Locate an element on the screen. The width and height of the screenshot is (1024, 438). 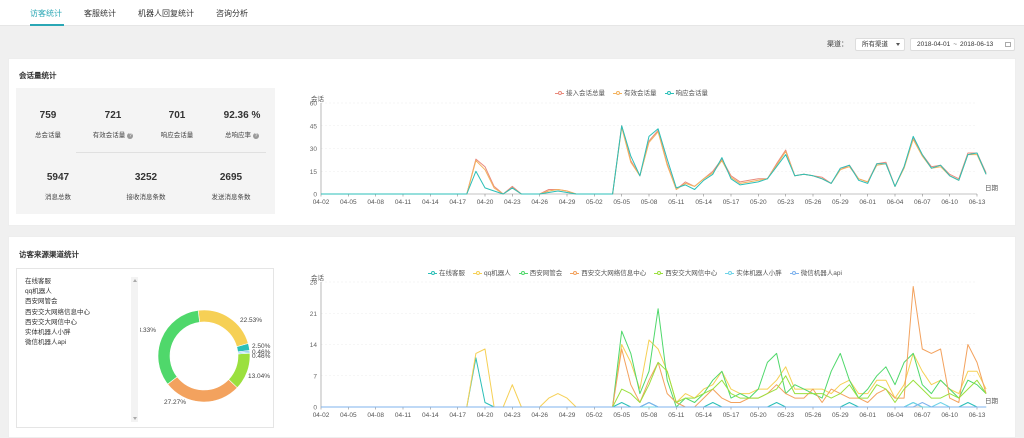
list-item: 西安网管会 is located at coordinates (57, 302).